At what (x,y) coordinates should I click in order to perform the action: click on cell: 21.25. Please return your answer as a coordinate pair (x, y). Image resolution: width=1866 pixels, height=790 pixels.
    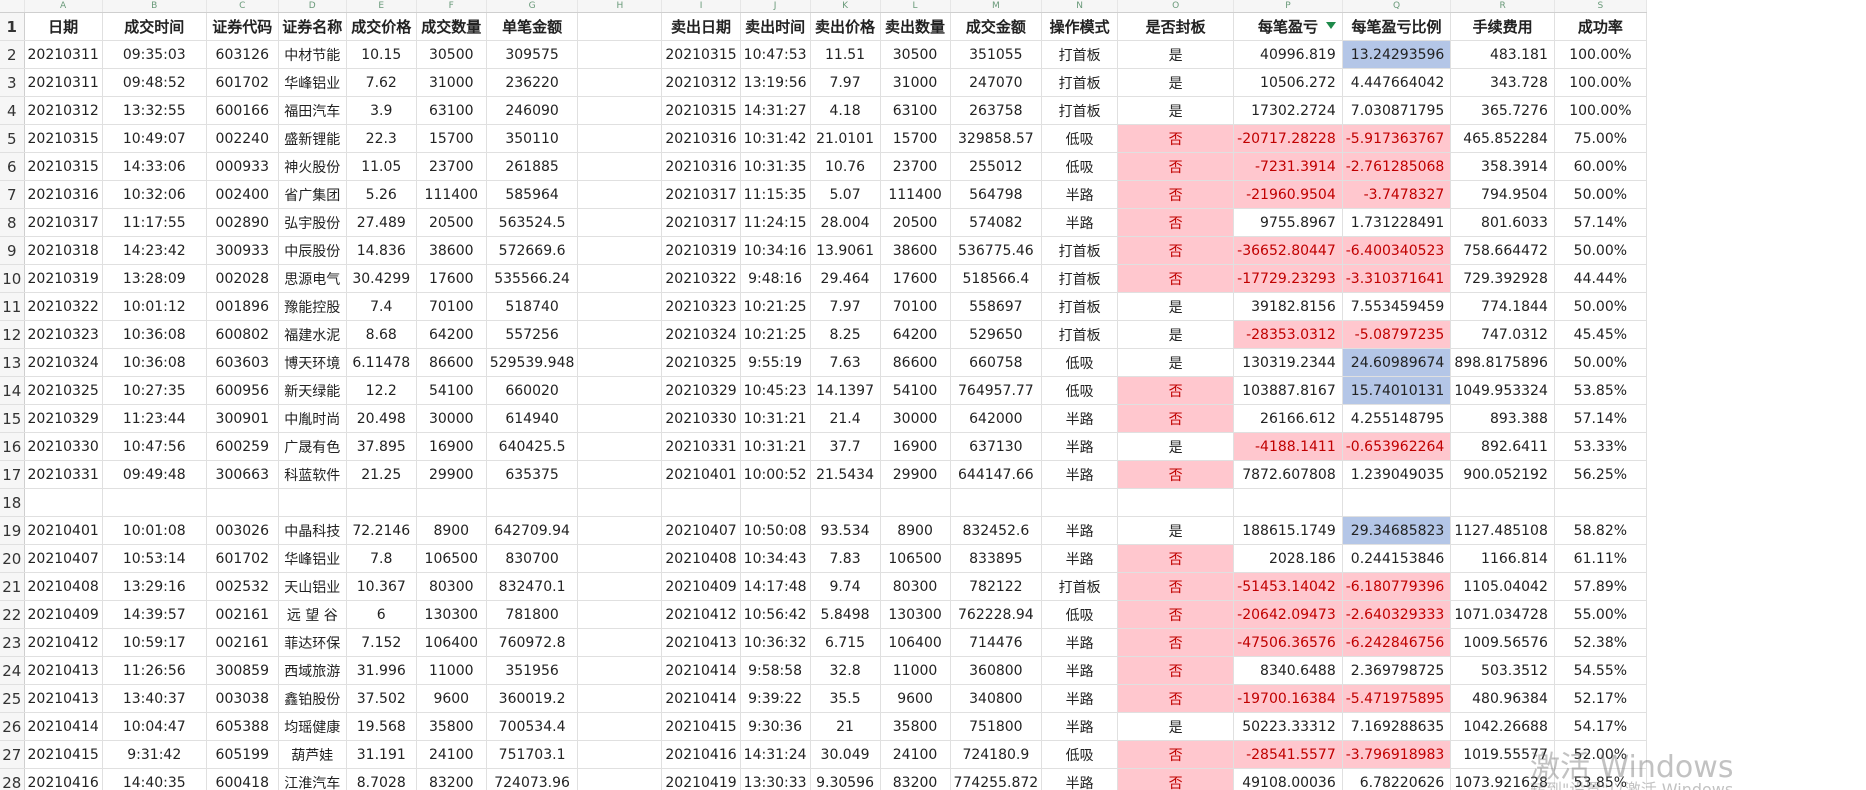
    Looking at the image, I should click on (381, 474).